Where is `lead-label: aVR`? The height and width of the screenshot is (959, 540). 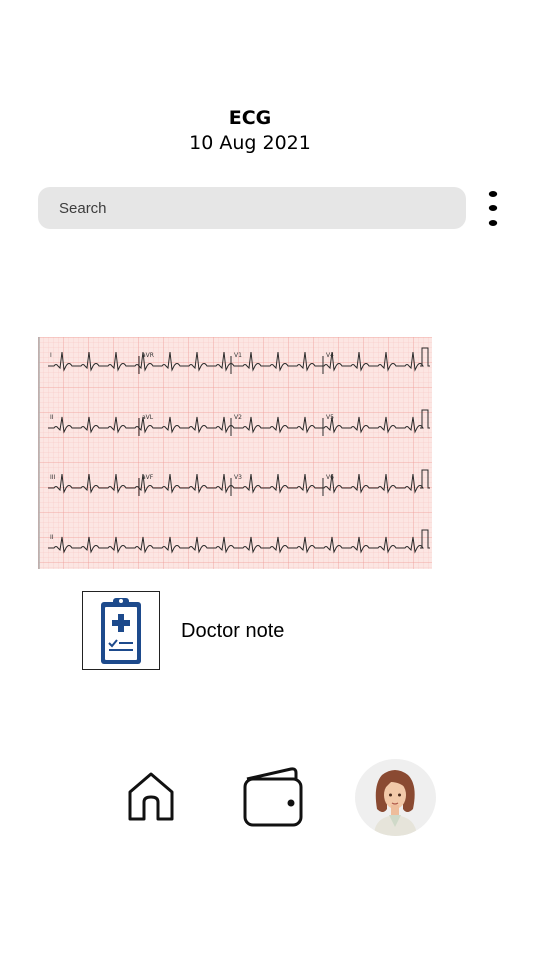 lead-label: aVR is located at coordinates (148, 355).